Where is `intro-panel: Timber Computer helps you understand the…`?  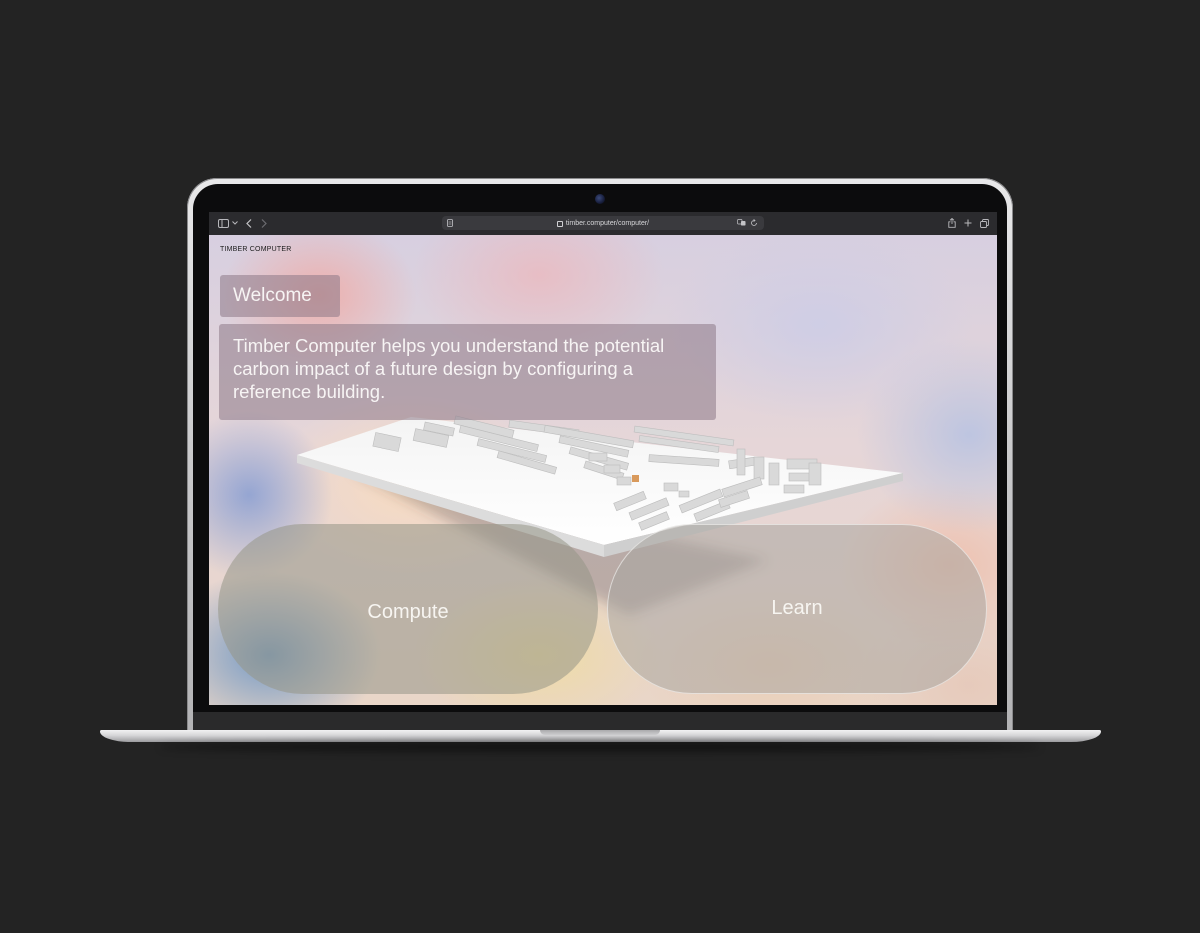 intro-panel: Timber Computer helps you understand the… is located at coordinates (467, 372).